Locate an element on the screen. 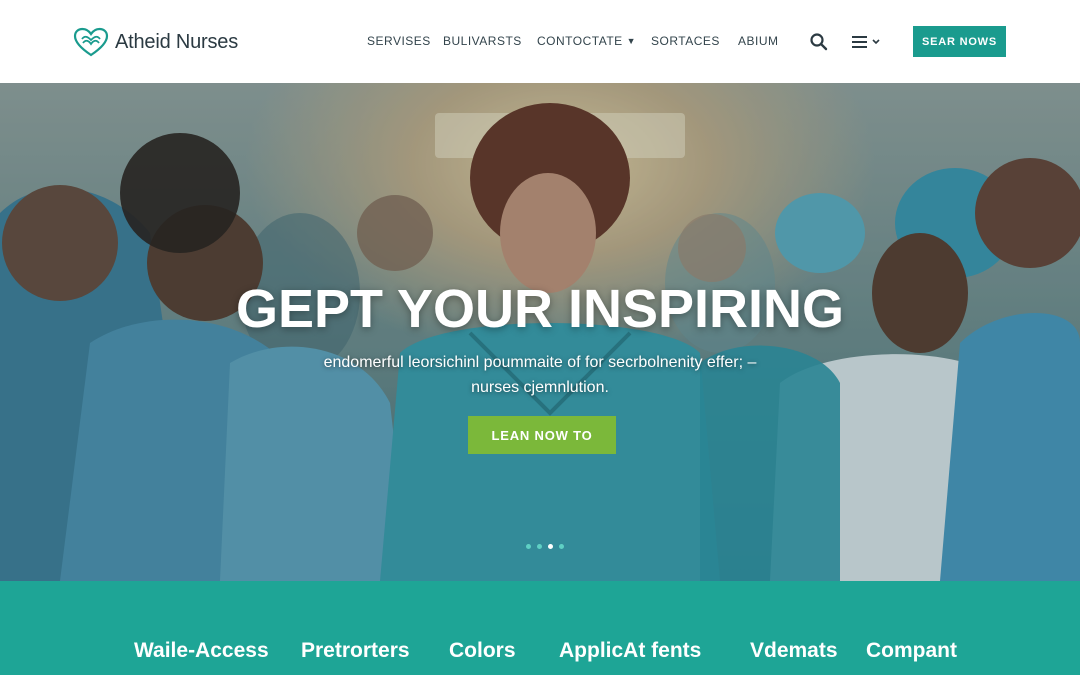 This screenshot has height=675, width=1080. hero-title: GEPT YOUR INSPIRING is located at coordinates (540, 309).